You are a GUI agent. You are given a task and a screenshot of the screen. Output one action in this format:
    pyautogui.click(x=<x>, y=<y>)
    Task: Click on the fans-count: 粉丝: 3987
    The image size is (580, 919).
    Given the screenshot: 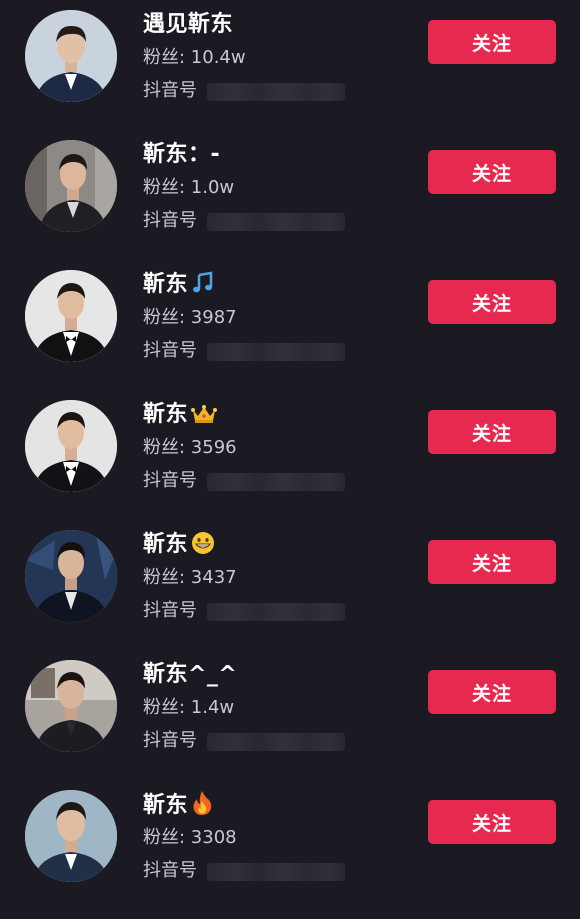 What is the action you would take?
    pyautogui.click(x=190, y=317)
    